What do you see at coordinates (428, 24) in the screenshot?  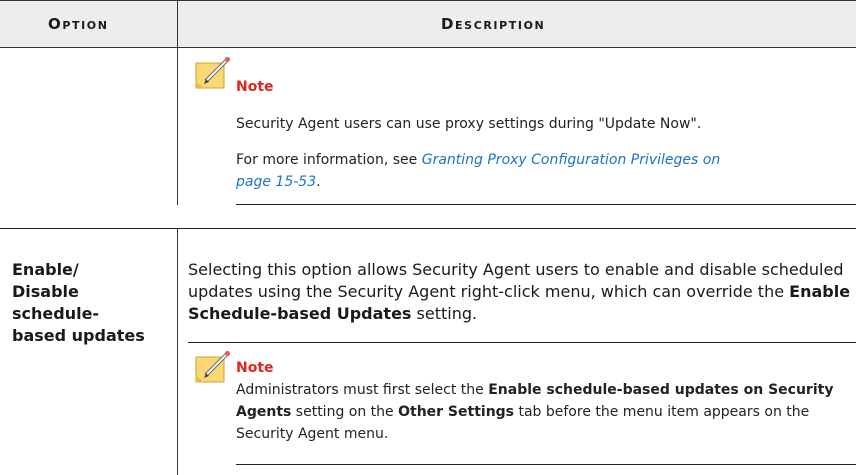 I see `table-header-row: Option Description` at bounding box center [428, 24].